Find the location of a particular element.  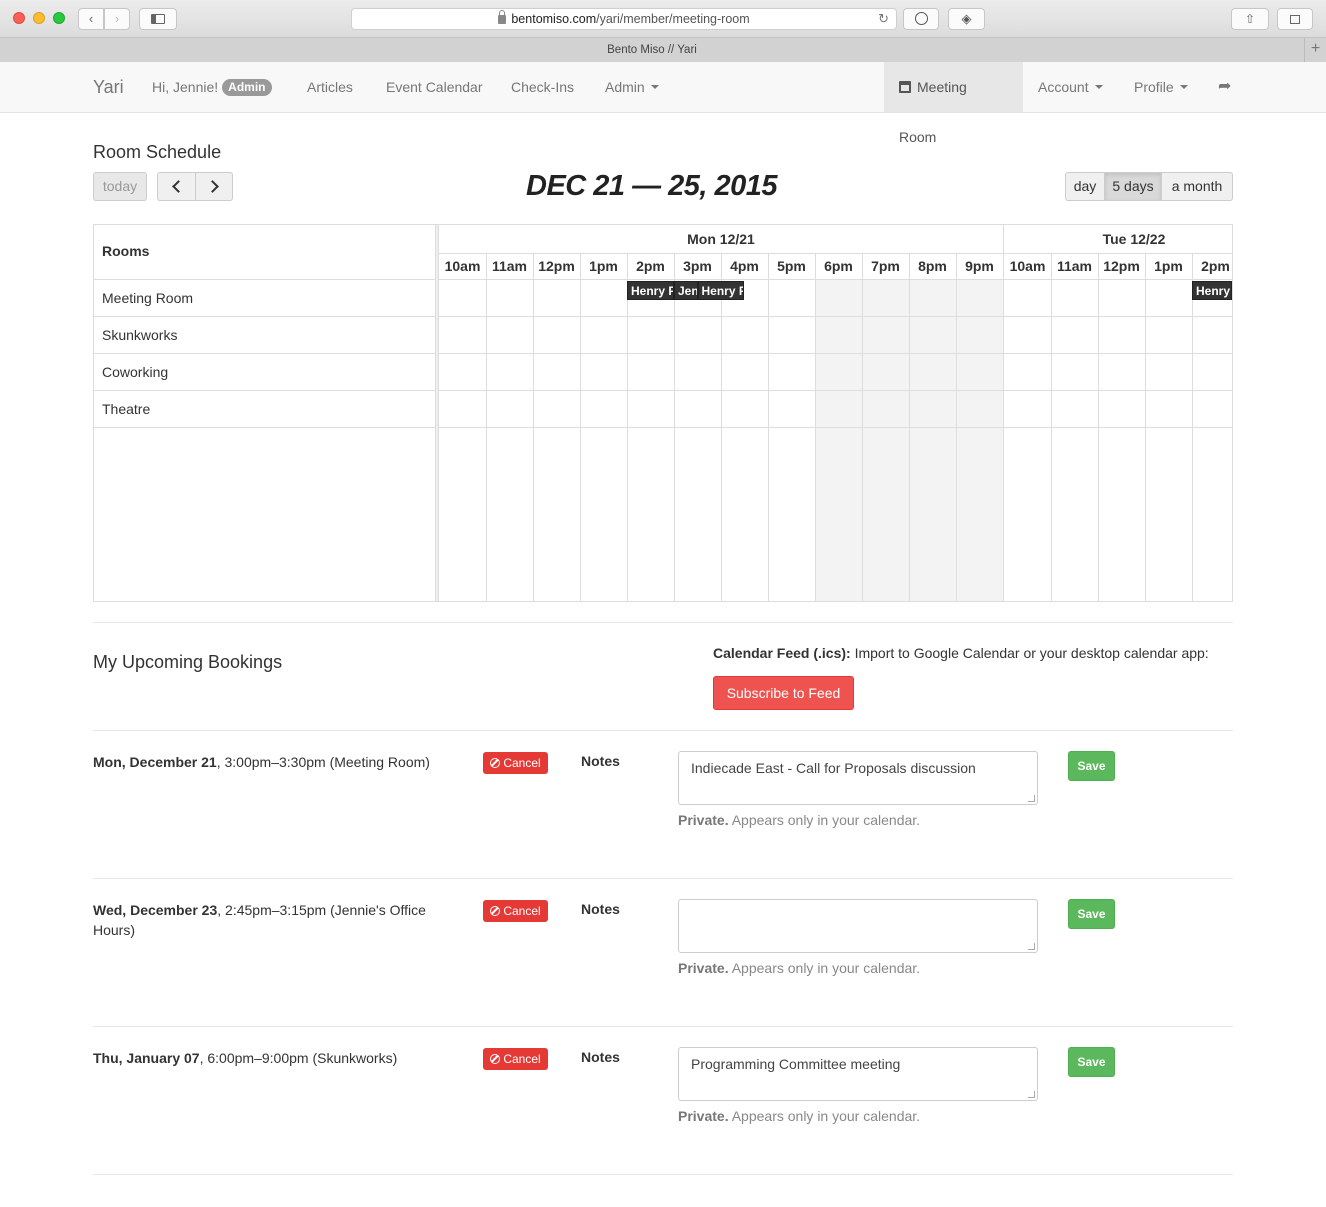

booking-detail: , 3:00pm–3:30pm (Meeting Room) is located at coordinates (323, 762).